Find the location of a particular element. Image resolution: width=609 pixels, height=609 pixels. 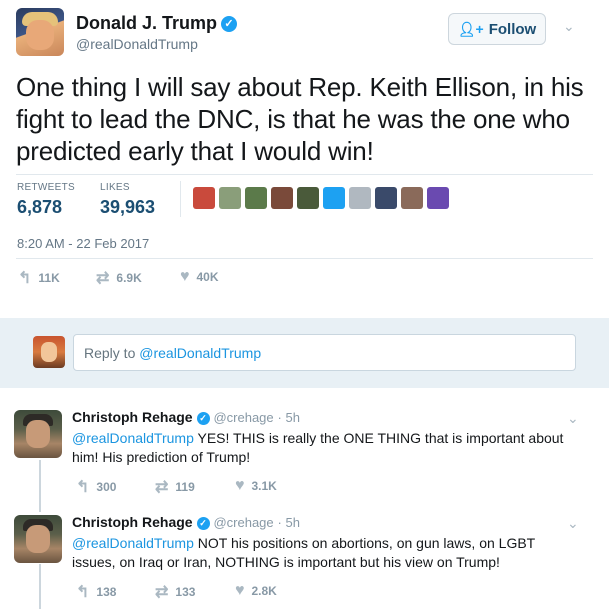

follow-button: 👤︎+ Follow is located at coordinates (497, 29).